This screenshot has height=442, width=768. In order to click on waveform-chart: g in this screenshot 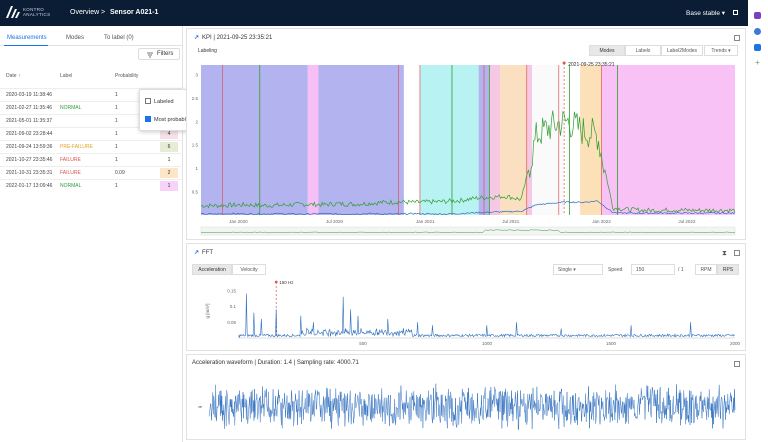, I will do `click(466, 405)`.